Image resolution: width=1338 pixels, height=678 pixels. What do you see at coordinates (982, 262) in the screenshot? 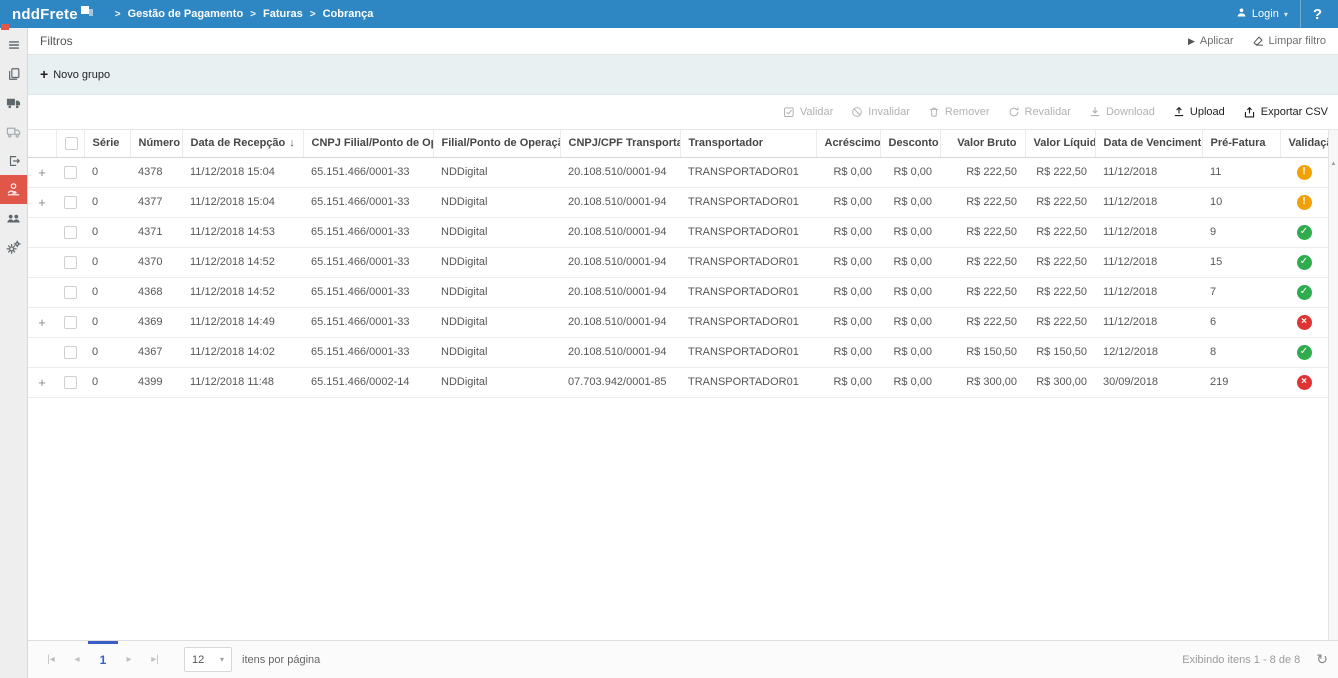
I see `cell-valor_bruto: R$ 222,50` at bounding box center [982, 262].